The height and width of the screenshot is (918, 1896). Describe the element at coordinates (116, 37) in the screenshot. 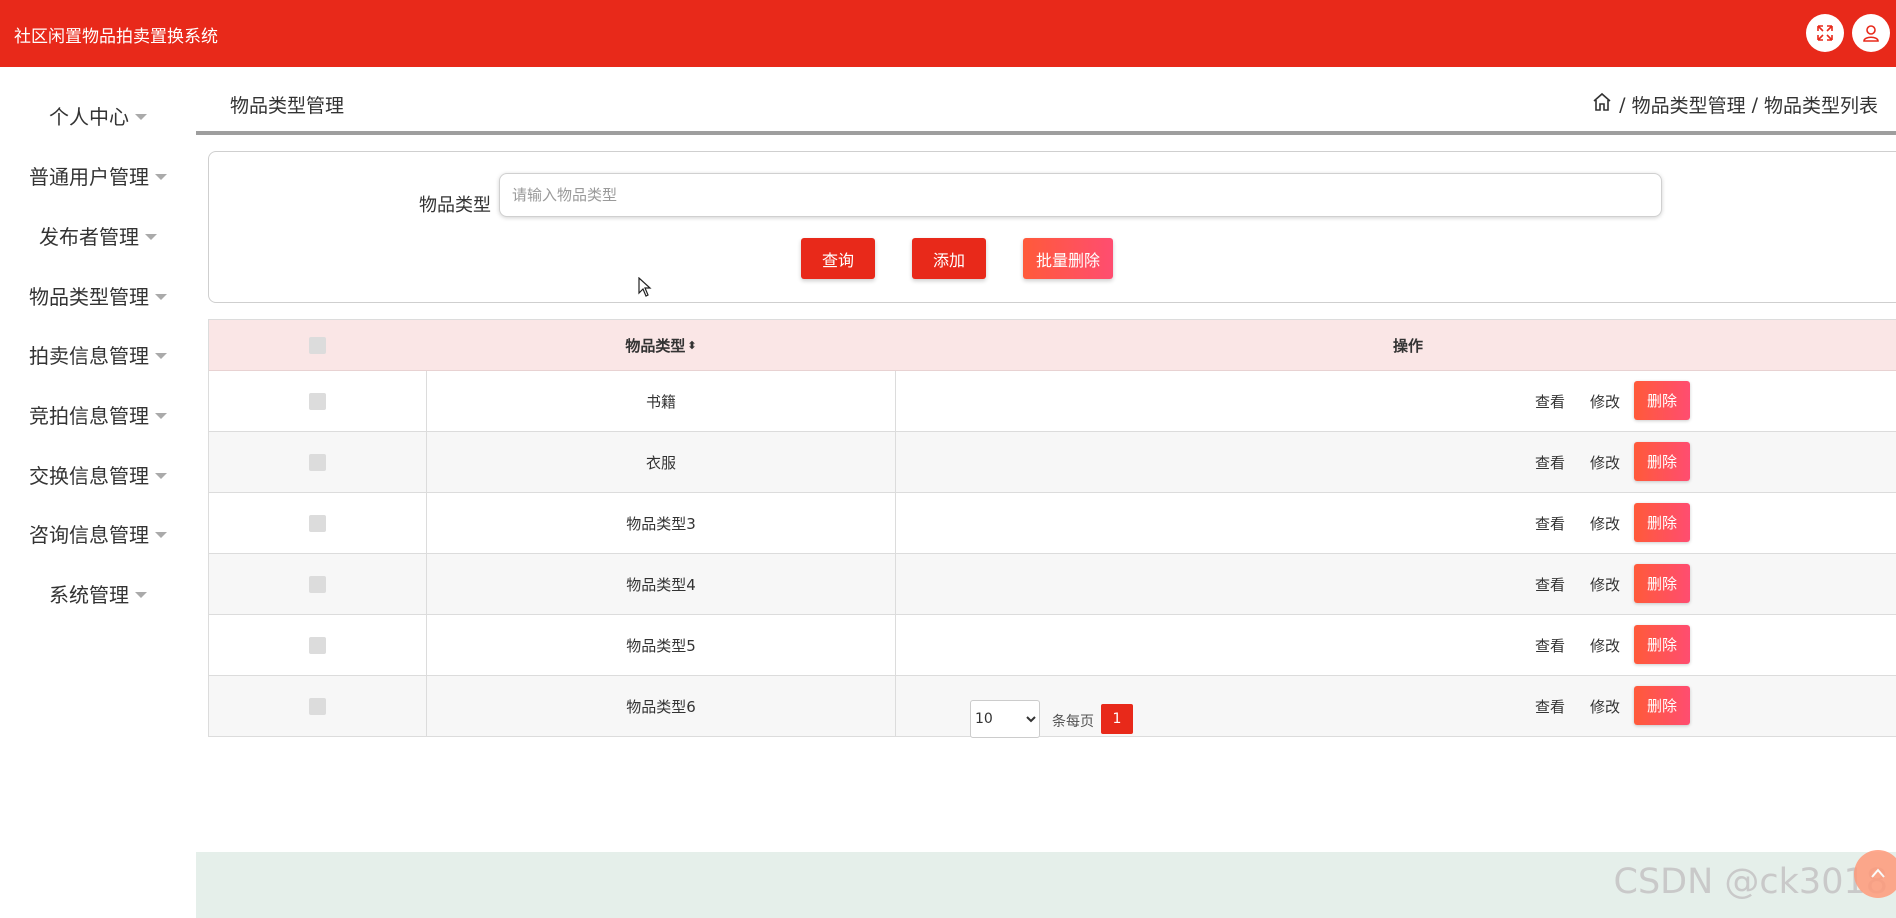

I see `app-title: 社区闲置物品拍卖置换系统` at that location.